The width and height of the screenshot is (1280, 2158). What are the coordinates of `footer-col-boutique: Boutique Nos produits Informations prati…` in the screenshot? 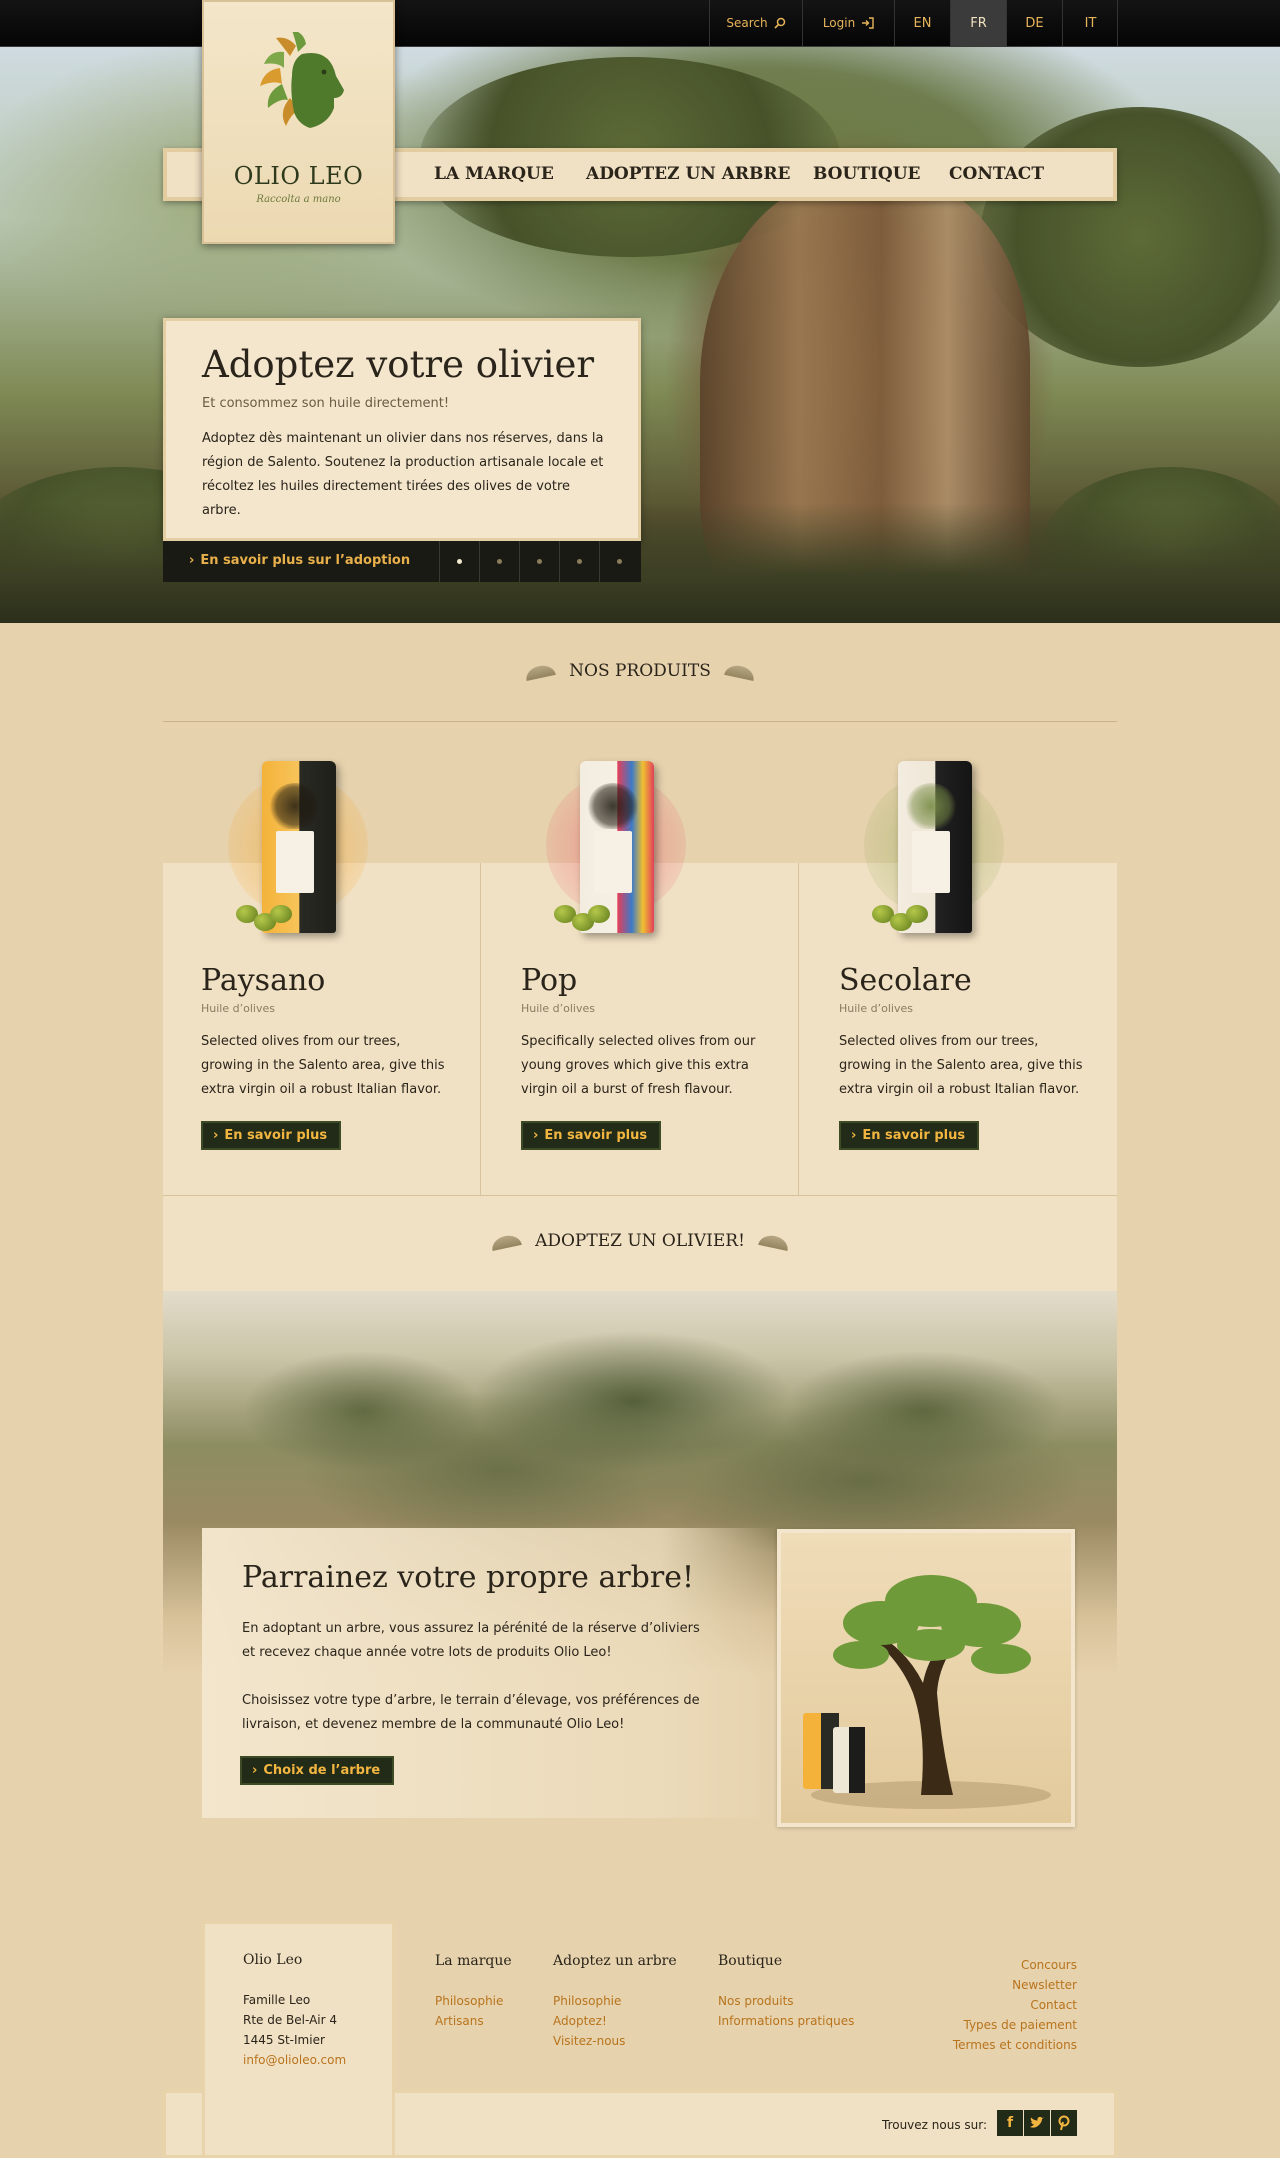 It's located at (786, 1992).